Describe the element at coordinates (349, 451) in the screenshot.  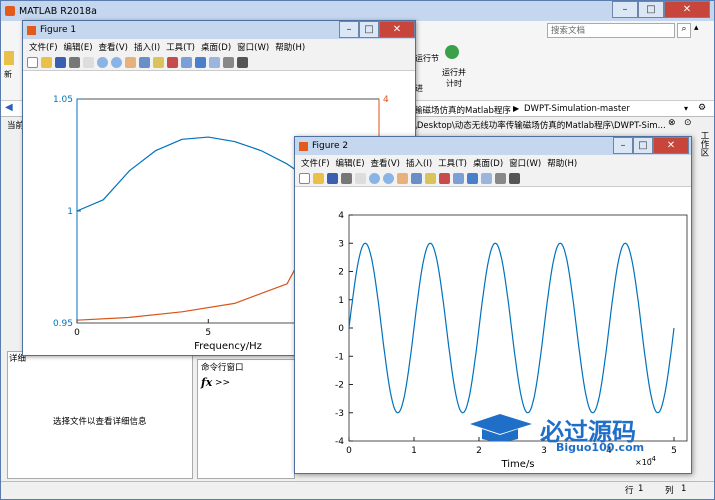
I see `figure2-xtick-label: 0` at that location.